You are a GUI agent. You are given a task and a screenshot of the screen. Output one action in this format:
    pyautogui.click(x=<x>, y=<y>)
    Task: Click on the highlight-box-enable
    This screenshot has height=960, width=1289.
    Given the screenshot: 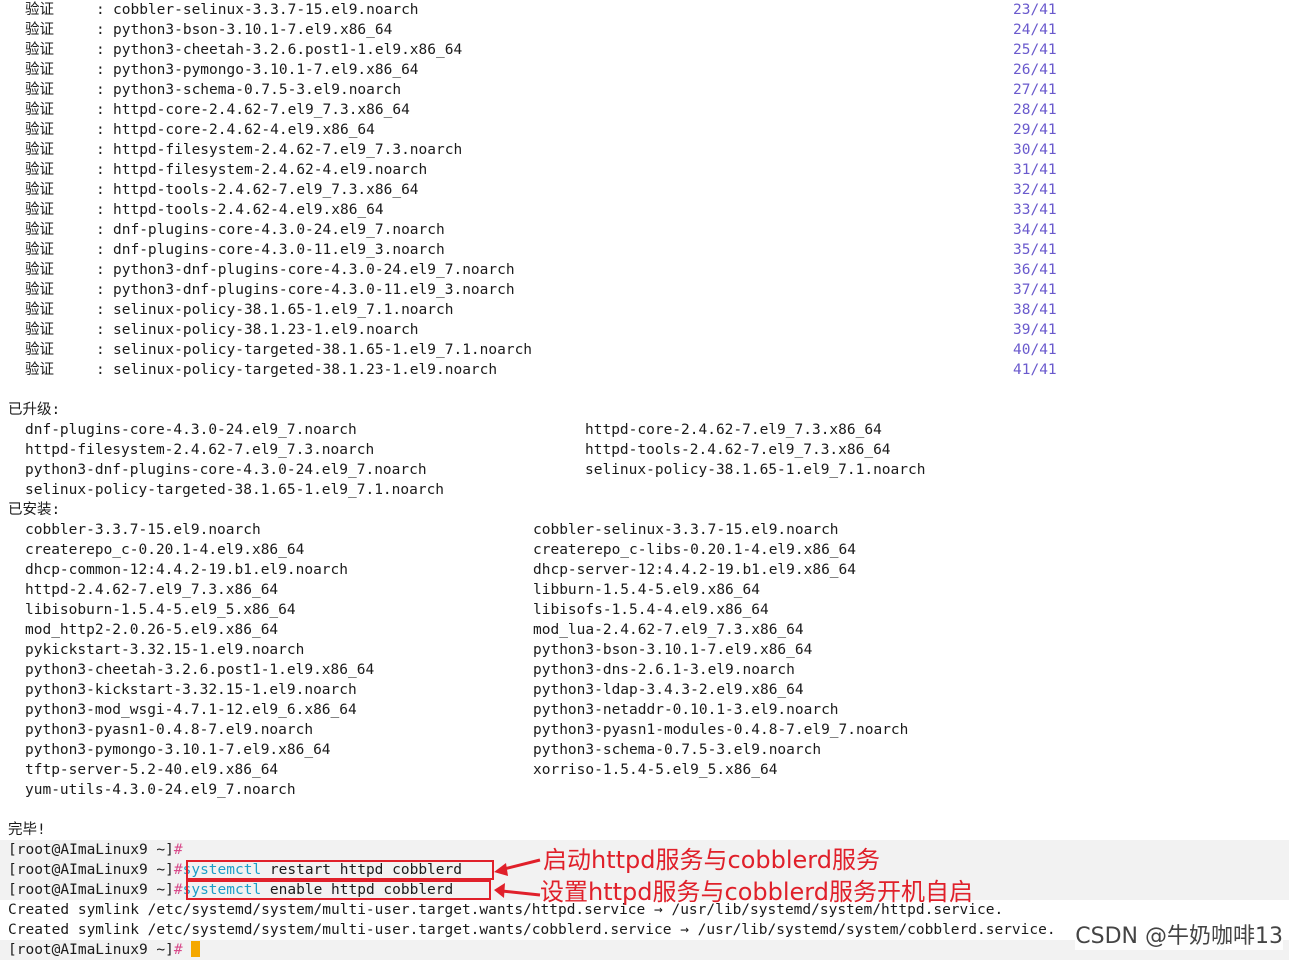 What is the action you would take?
    pyautogui.click(x=338, y=890)
    